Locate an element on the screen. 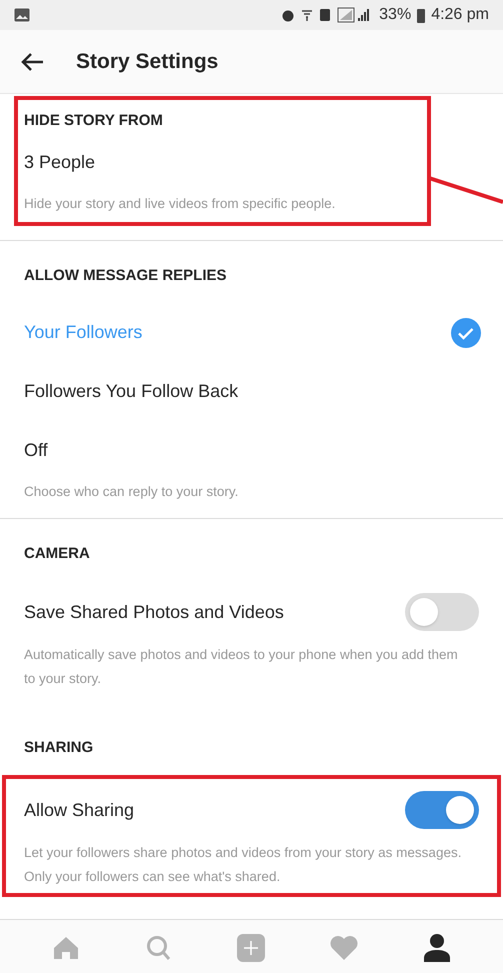  option-label: Followers You Follow Back is located at coordinates (131, 391).